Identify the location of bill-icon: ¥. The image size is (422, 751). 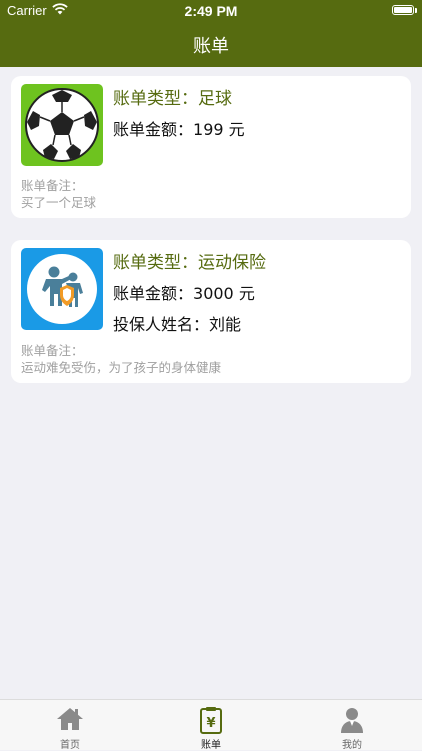
(211, 720).